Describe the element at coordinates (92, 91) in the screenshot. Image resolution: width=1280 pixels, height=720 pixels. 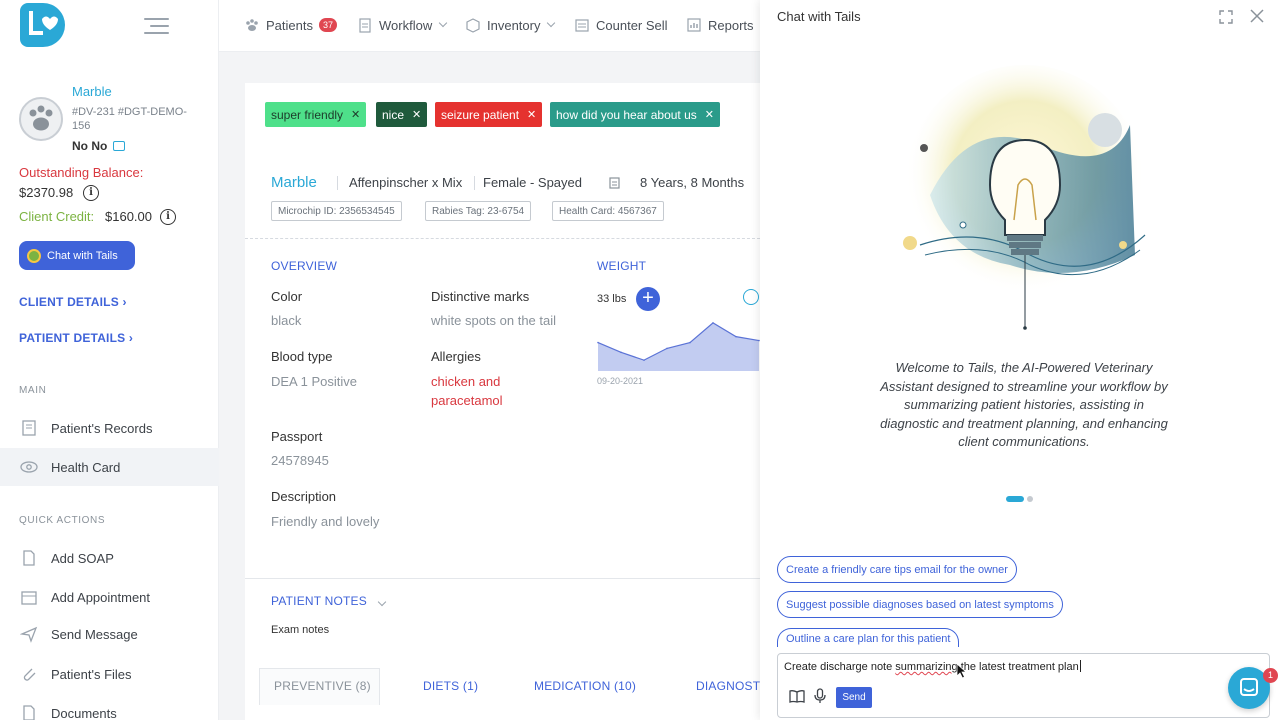
I see `patient-name-link: Marble` at that location.